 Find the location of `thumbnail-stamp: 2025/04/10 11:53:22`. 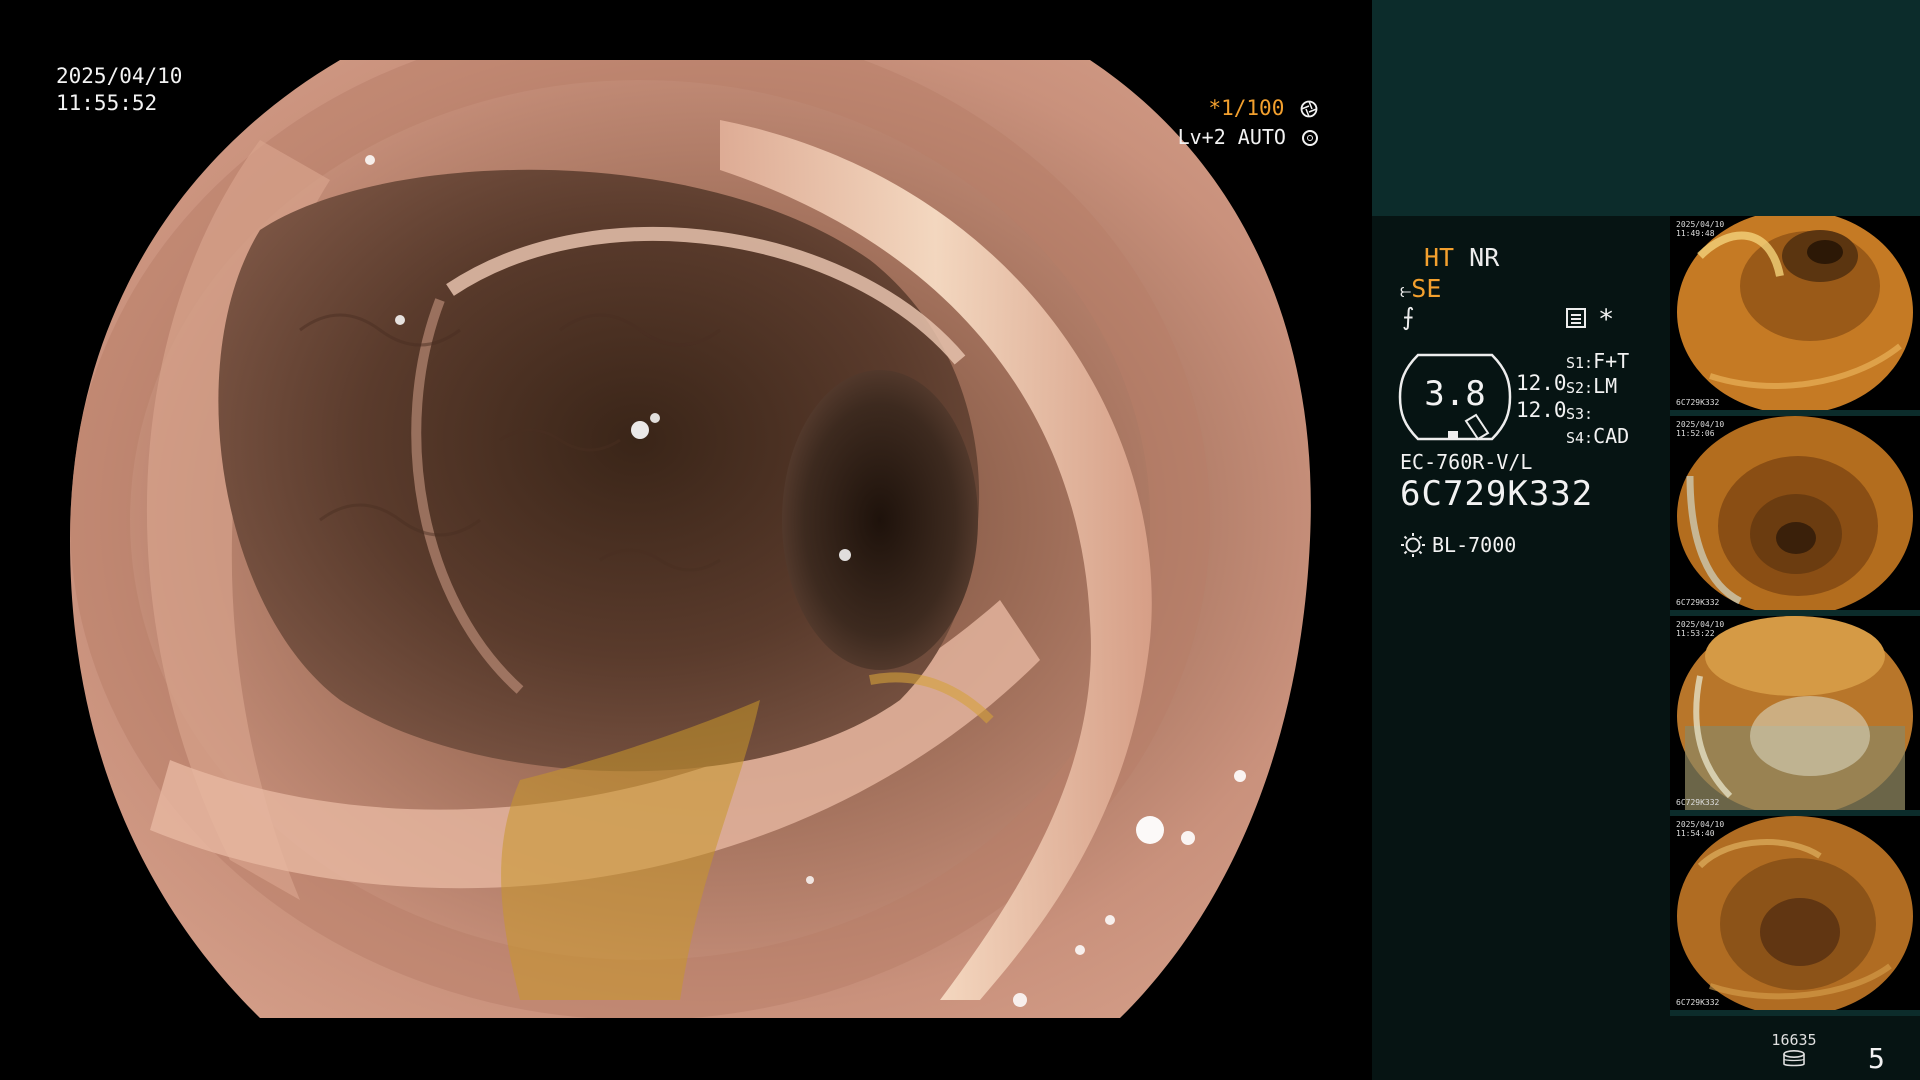

thumbnail-stamp: 2025/04/10 11:53:22 is located at coordinates (1700, 629).